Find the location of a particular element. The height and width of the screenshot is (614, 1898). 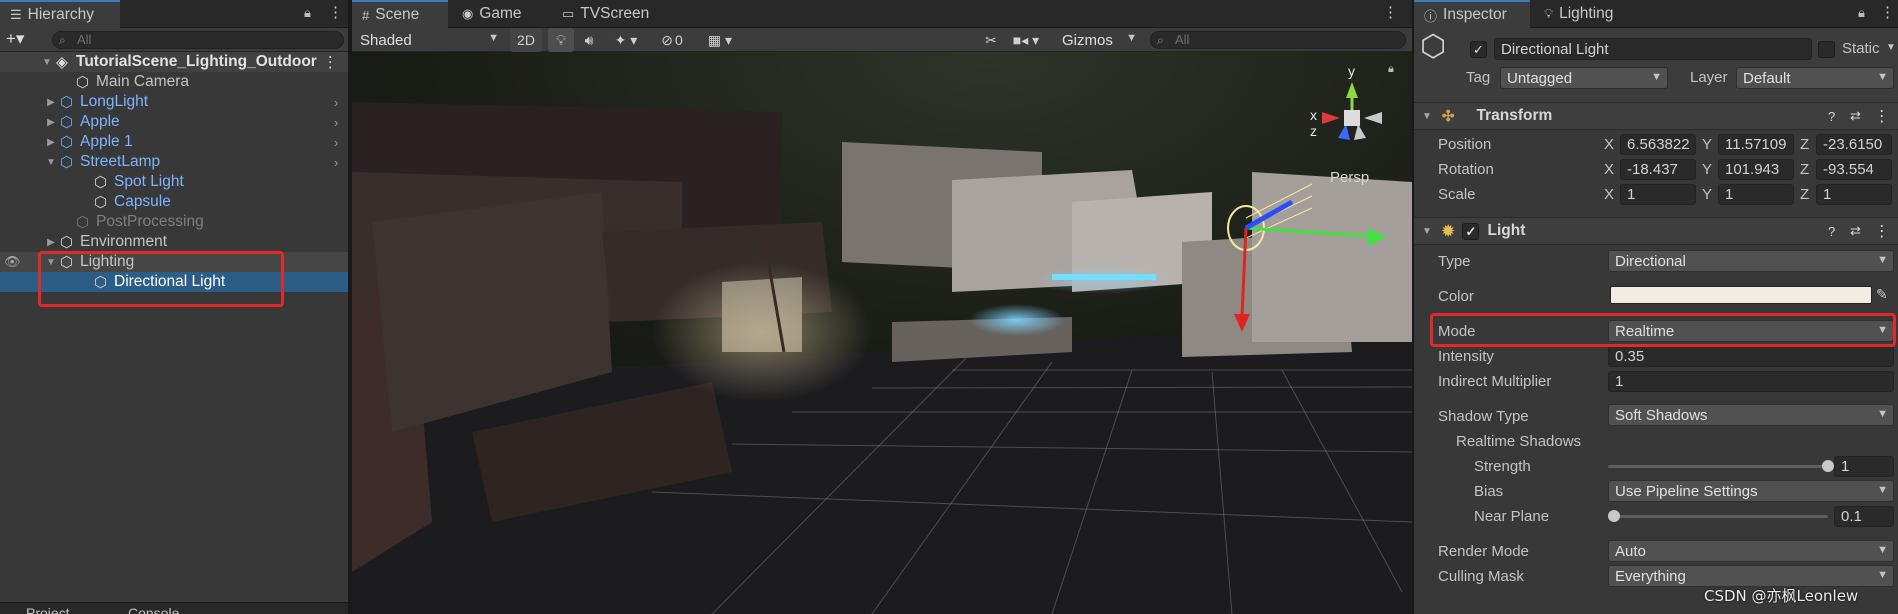

tab-hierarchy: ☰ Hierarchy is located at coordinates (60, 14).